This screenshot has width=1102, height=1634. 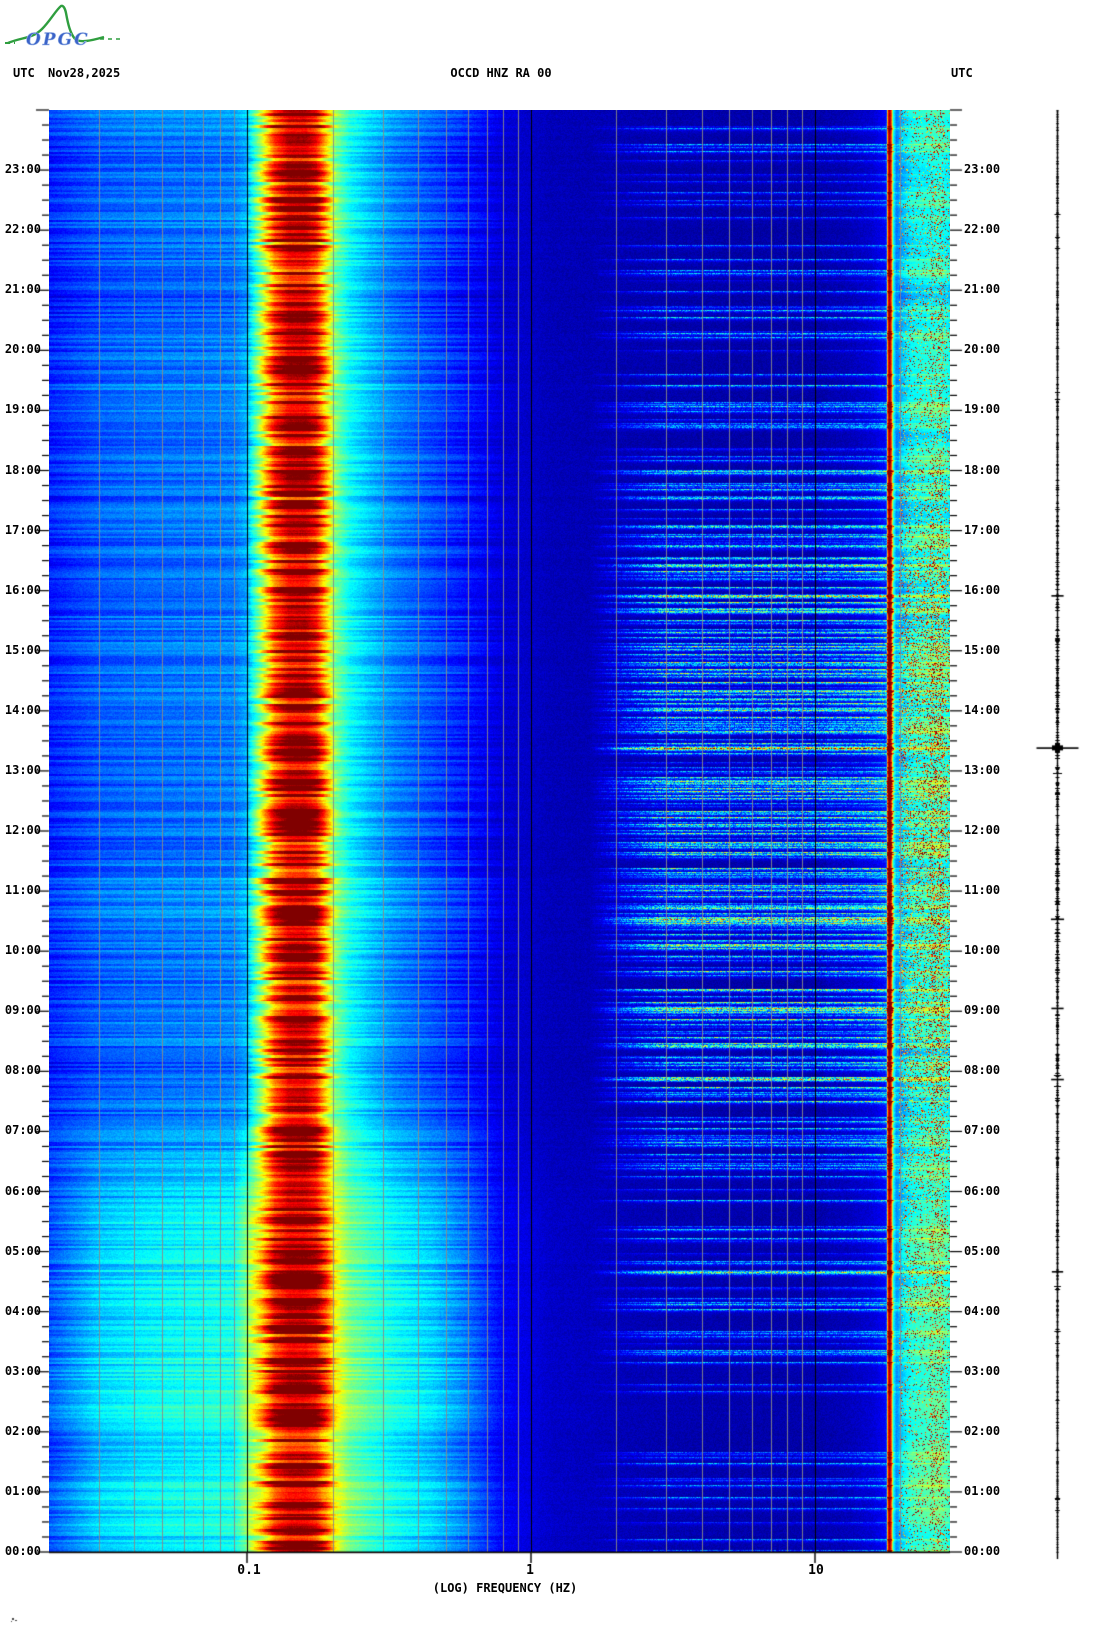 I want to click on hour-label-right: 06:00, so click(x=982, y=1190).